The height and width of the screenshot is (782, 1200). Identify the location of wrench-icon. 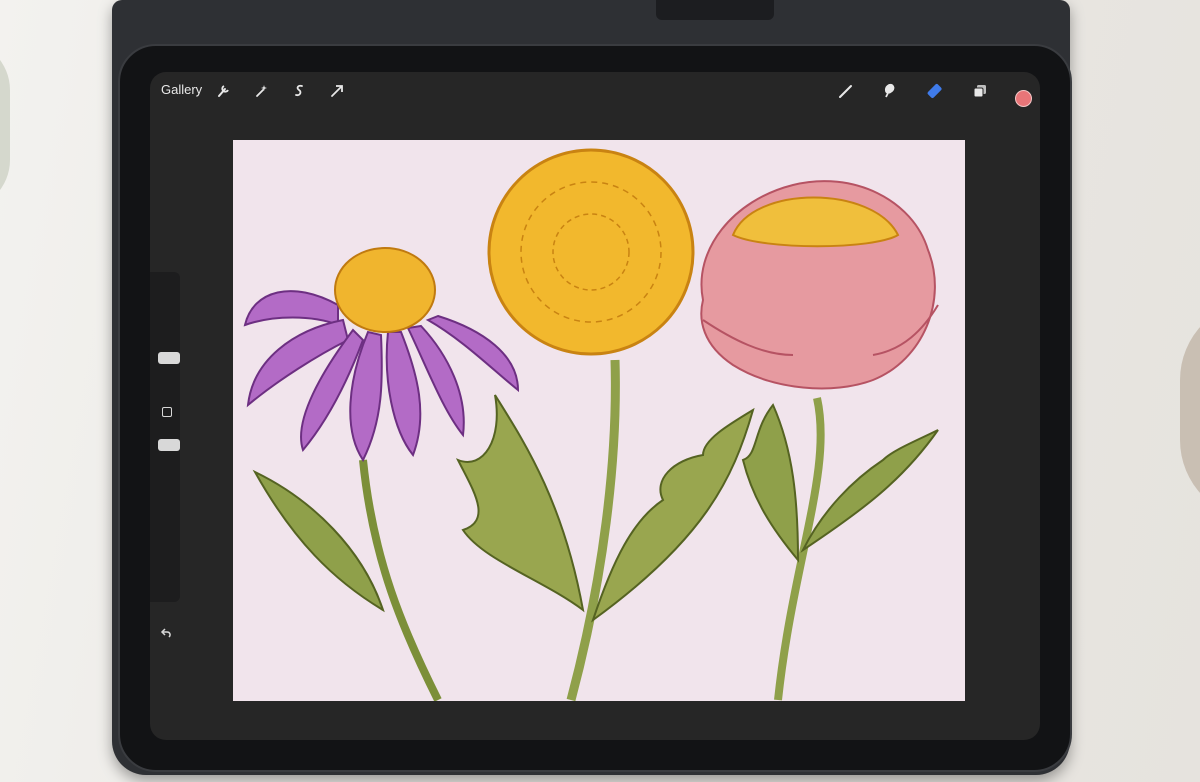
(223, 91).